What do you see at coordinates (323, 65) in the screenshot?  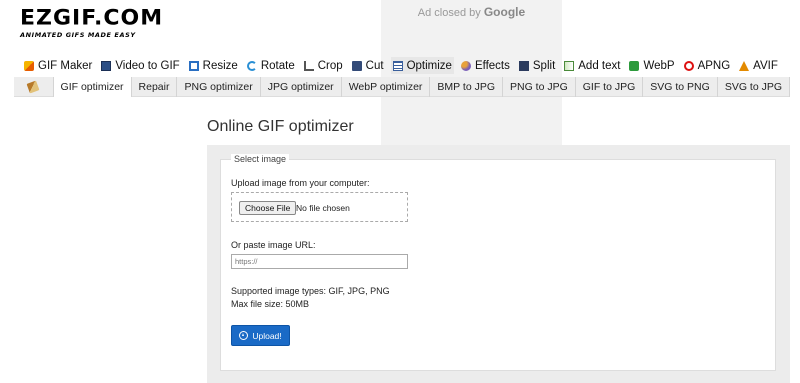 I see `nav-crop: Crop` at bounding box center [323, 65].